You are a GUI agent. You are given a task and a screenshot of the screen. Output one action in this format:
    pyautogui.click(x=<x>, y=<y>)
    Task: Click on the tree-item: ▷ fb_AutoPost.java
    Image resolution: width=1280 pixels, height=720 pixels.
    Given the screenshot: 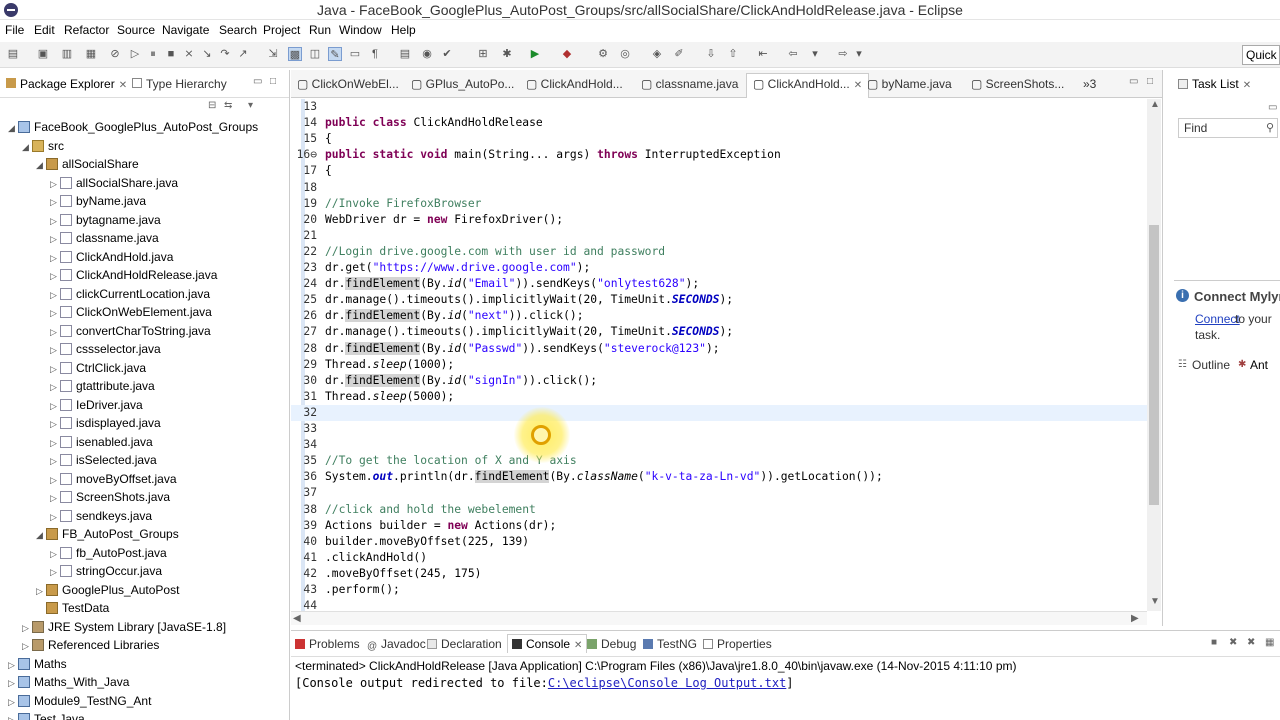 What is the action you would take?
    pyautogui.click(x=108, y=555)
    